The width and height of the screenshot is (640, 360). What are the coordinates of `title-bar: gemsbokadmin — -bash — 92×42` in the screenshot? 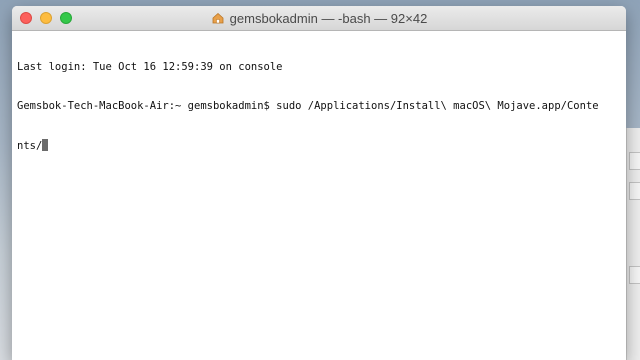 It's located at (319, 18).